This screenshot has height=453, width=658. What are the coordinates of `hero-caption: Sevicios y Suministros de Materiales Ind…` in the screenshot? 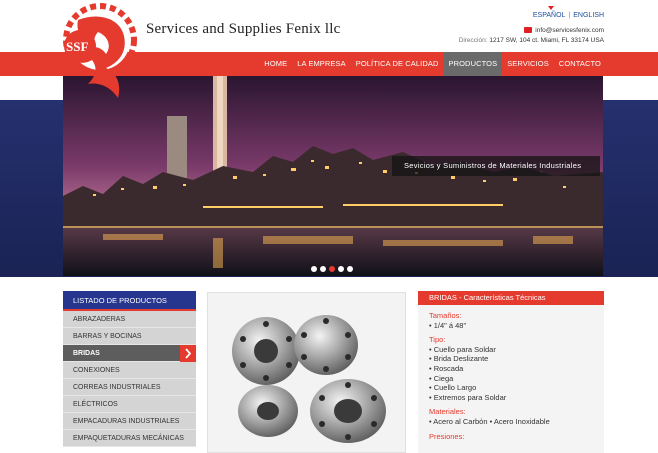 It's located at (496, 166).